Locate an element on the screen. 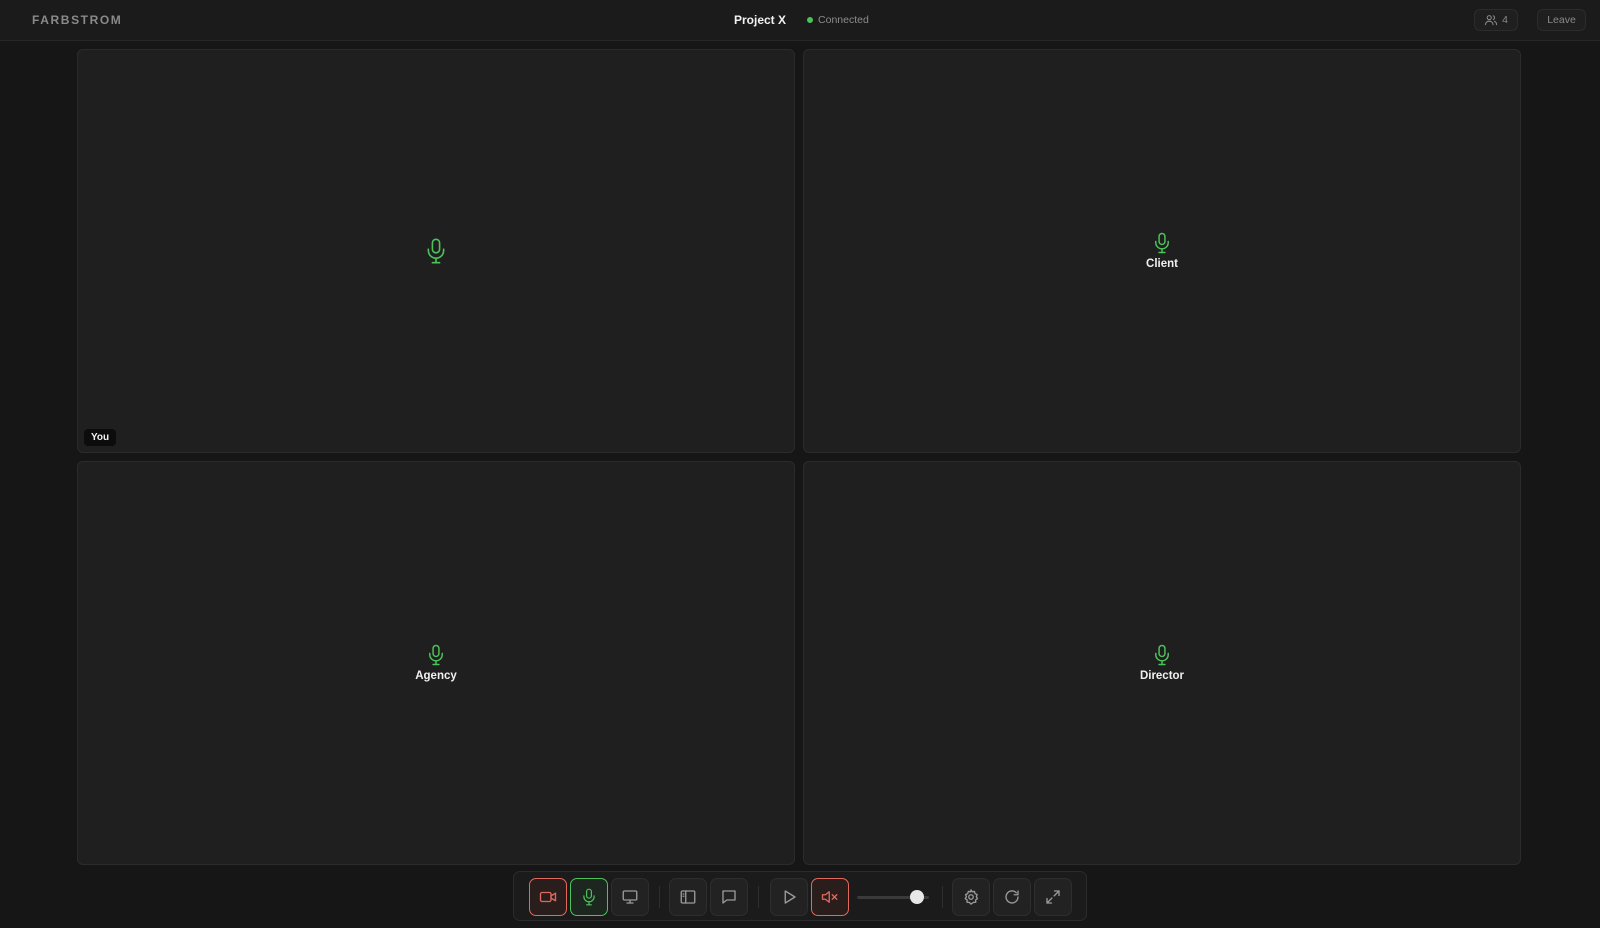 This screenshot has width=1600, height=928. fullscreen-button is located at coordinates (1053, 897).